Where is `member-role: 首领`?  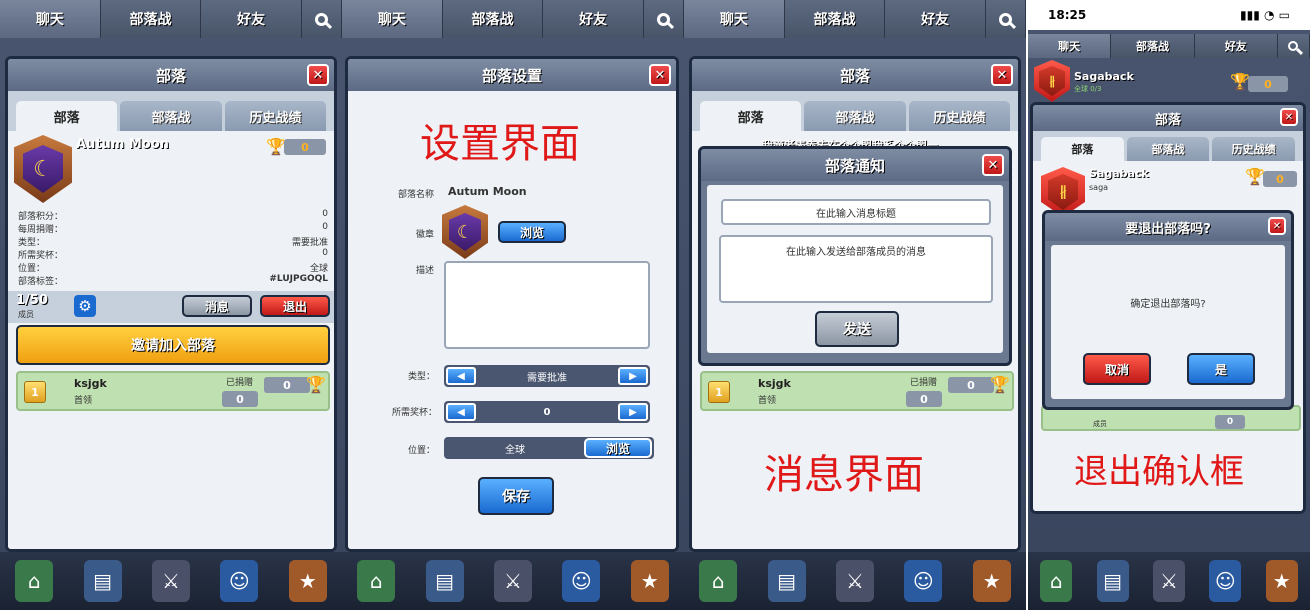
member-role: 首领 is located at coordinates (83, 401).